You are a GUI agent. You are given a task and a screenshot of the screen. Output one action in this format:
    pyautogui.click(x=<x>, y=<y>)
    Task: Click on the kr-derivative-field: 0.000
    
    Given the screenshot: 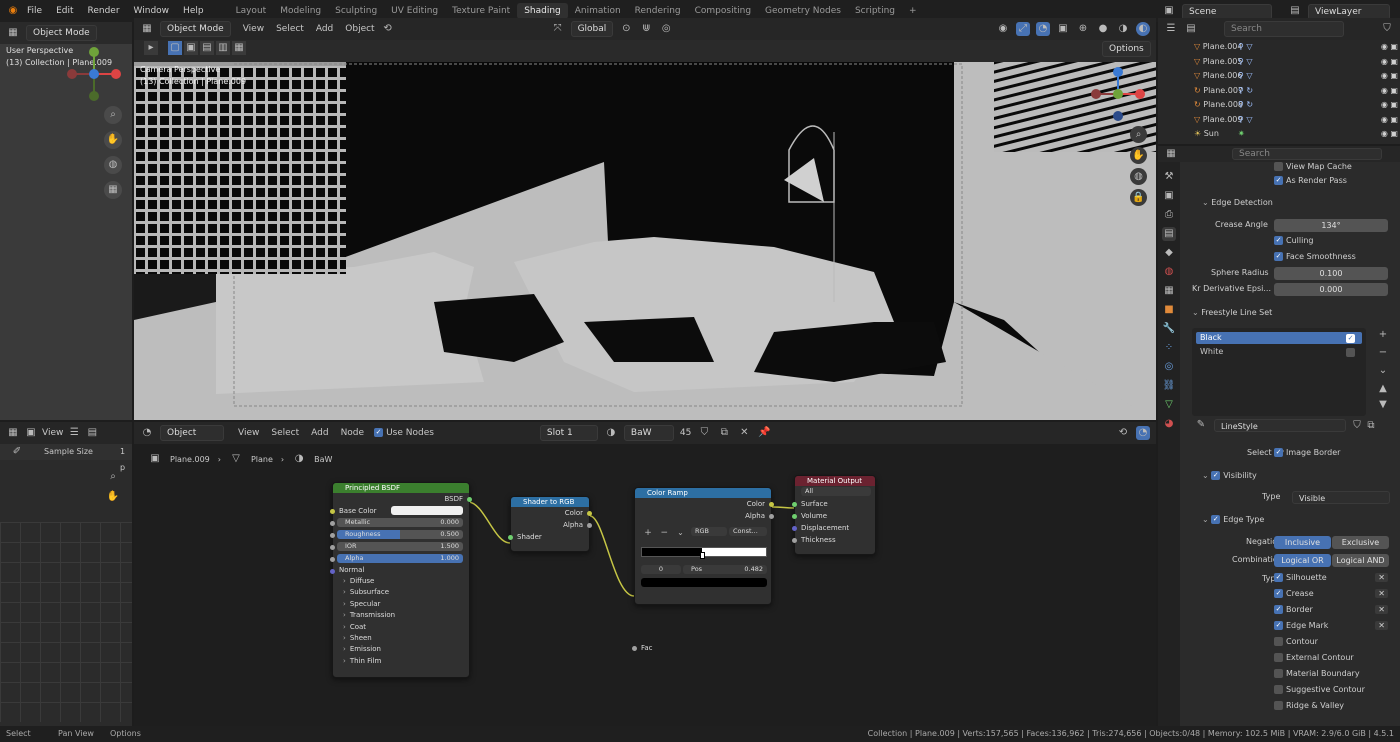 What is the action you would take?
    pyautogui.click(x=1331, y=289)
    